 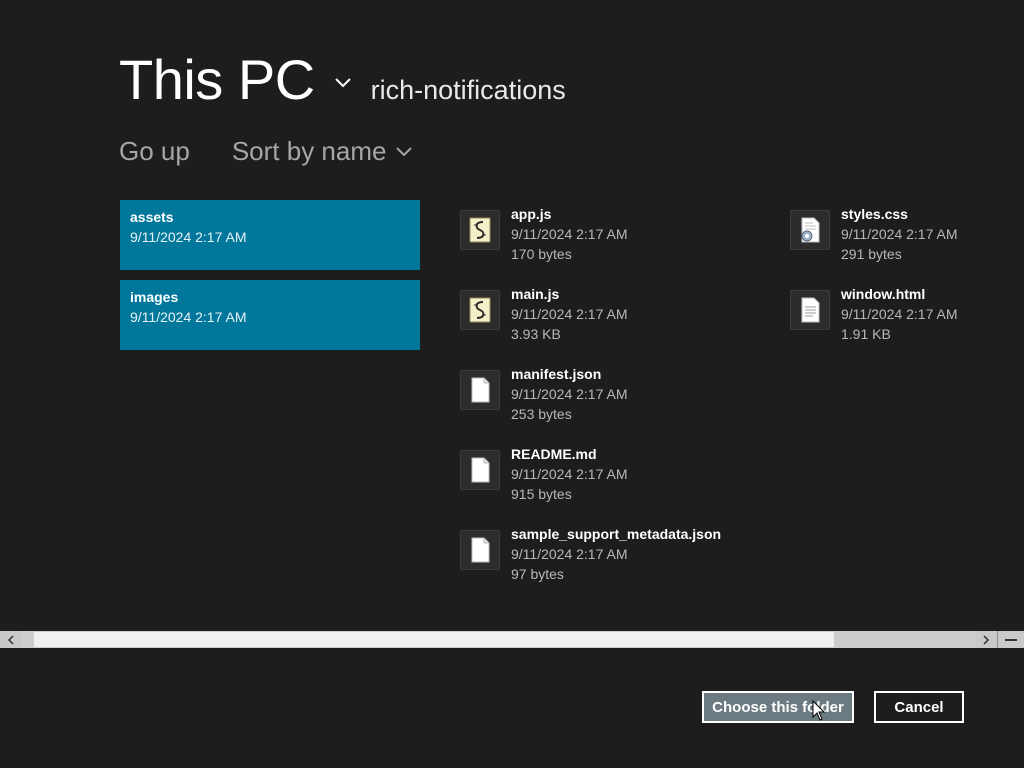 I want to click on scroll-left-button, so click(x=11, y=639).